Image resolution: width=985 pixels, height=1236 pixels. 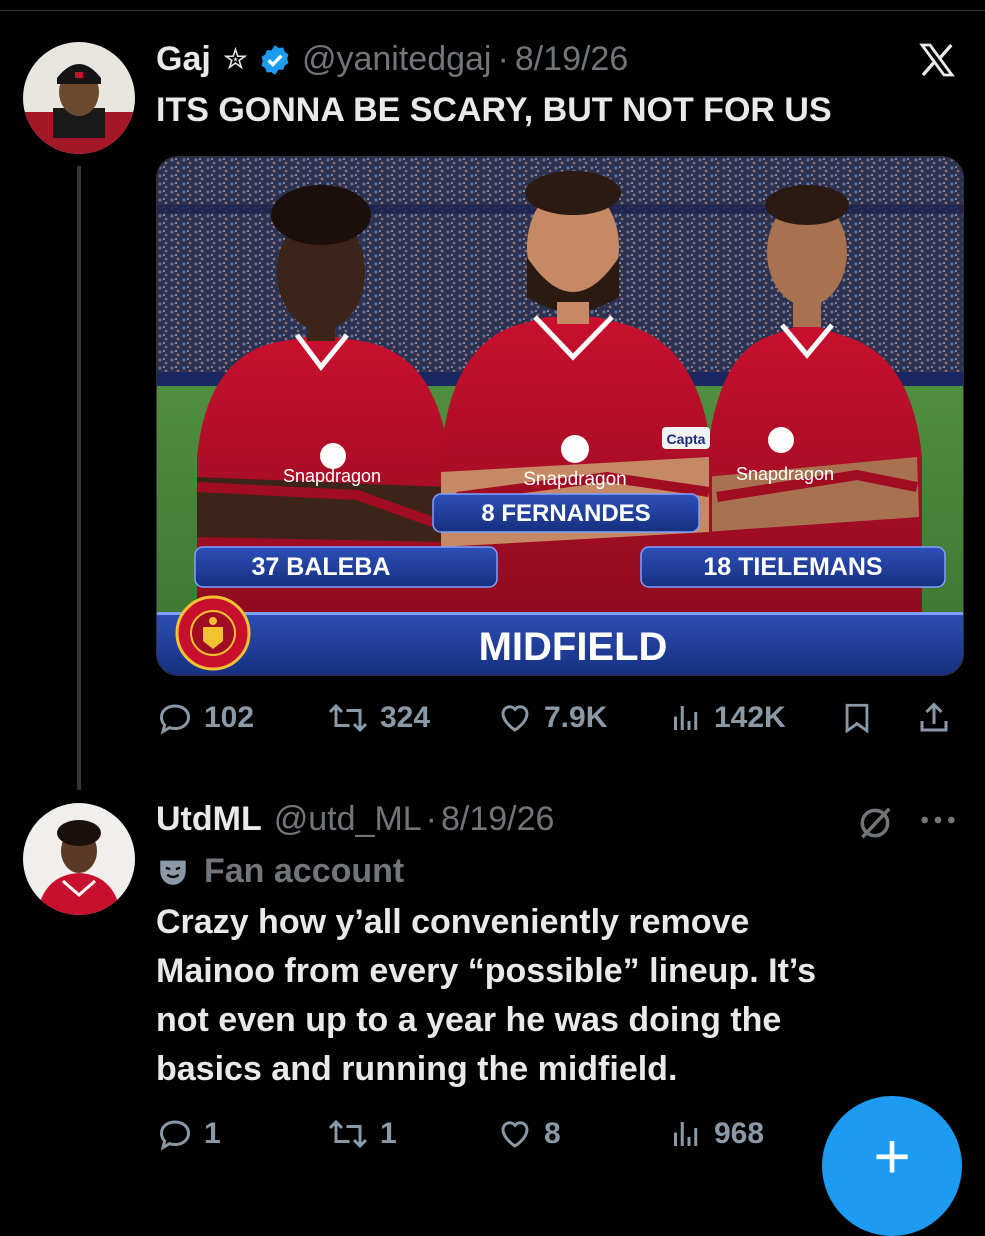 What do you see at coordinates (686, 439) in the screenshot?
I see `captain-armband: Capta` at bounding box center [686, 439].